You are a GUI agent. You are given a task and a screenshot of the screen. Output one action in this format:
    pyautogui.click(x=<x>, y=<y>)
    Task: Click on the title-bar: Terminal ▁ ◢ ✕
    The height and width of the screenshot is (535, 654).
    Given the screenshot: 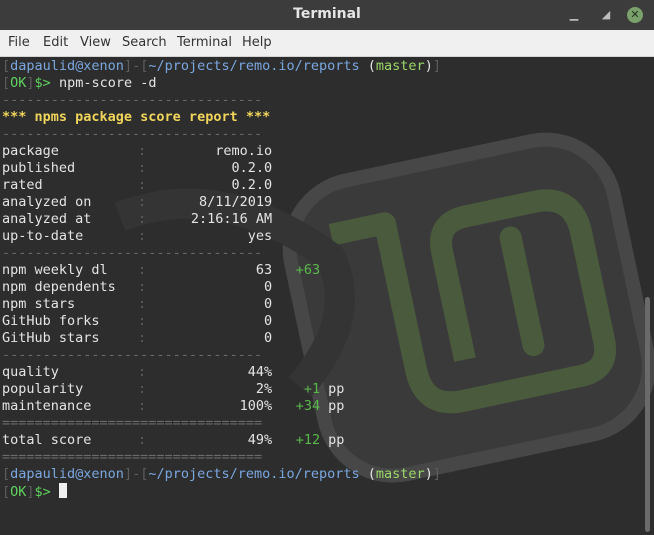 What is the action you would take?
    pyautogui.click(x=327, y=15)
    